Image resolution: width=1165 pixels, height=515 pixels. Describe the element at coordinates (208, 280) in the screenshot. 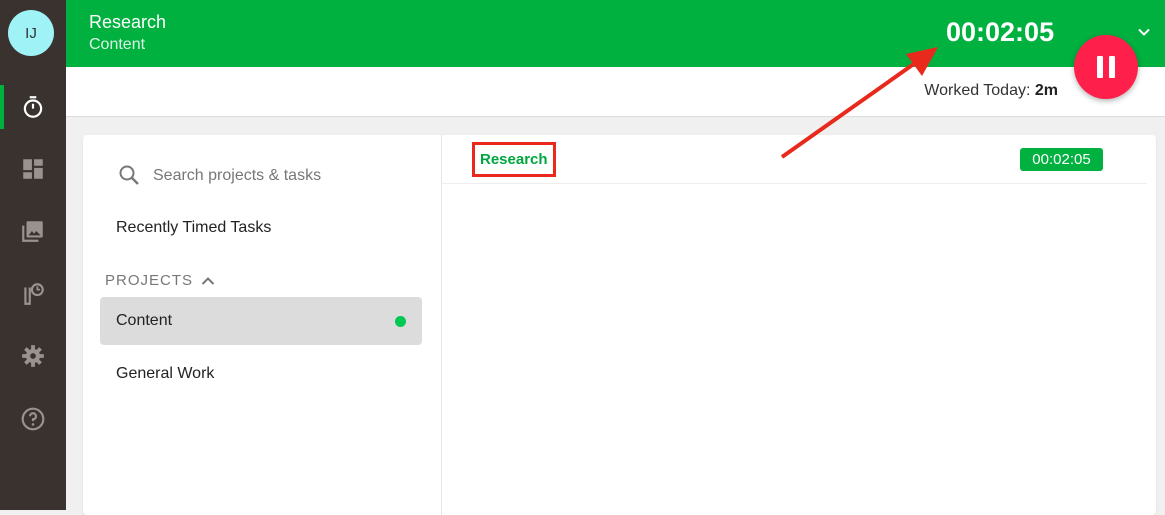

I see `chevron-up-icon` at that location.